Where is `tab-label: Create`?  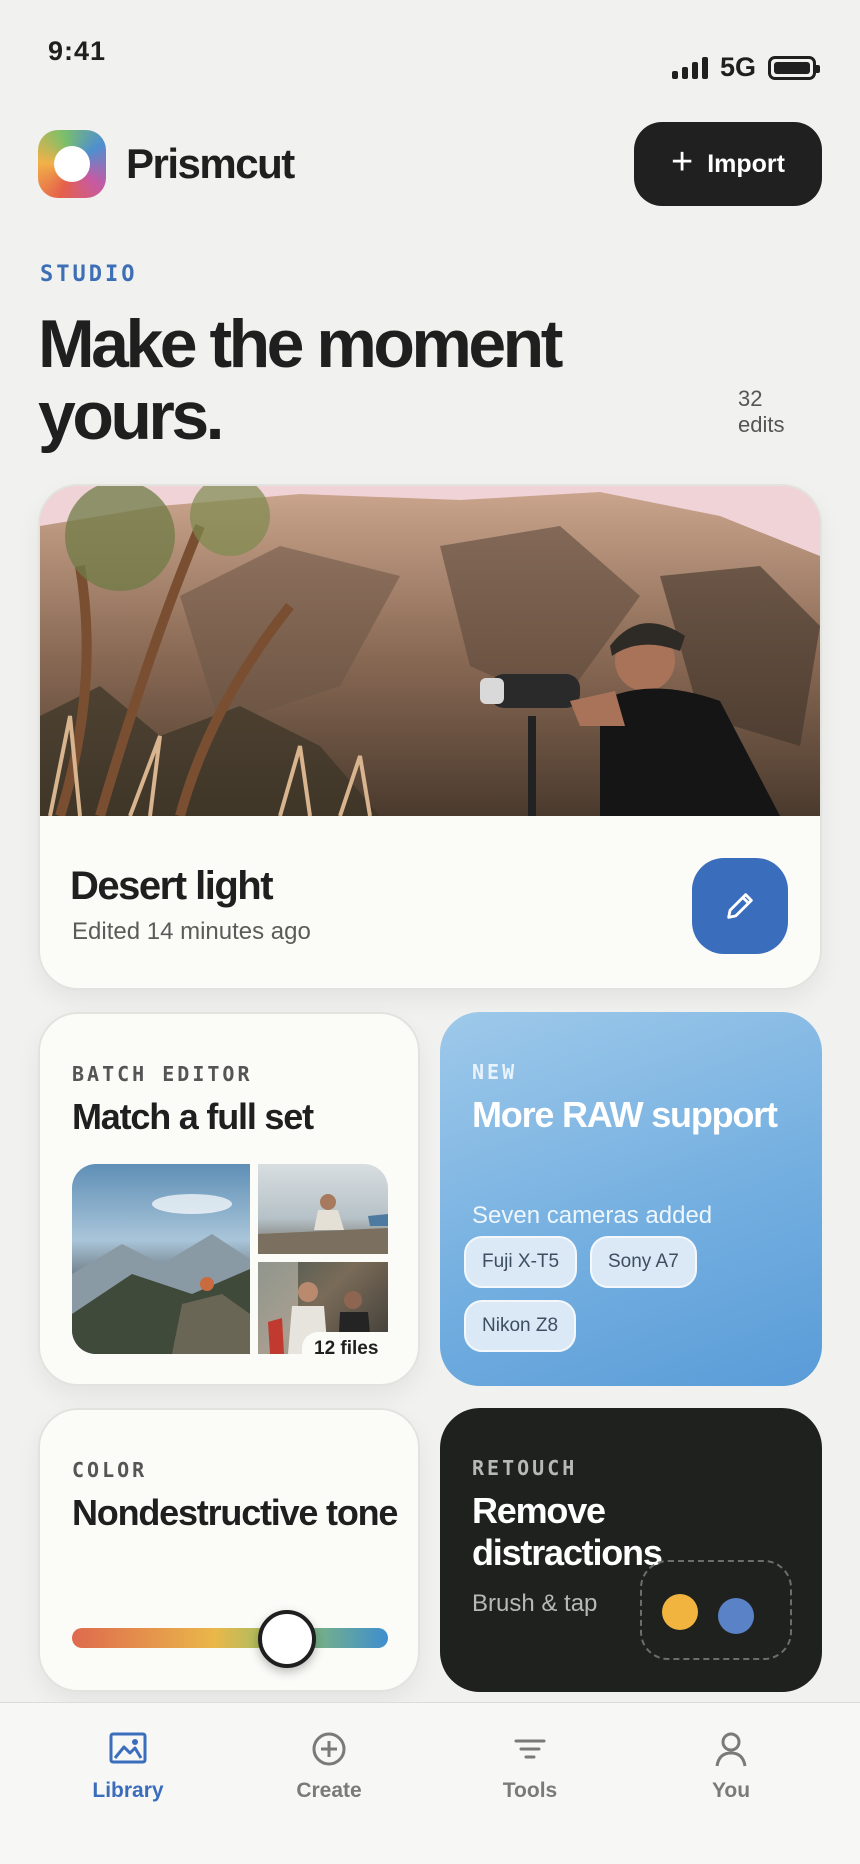
tab-label: Create is located at coordinates (329, 1790).